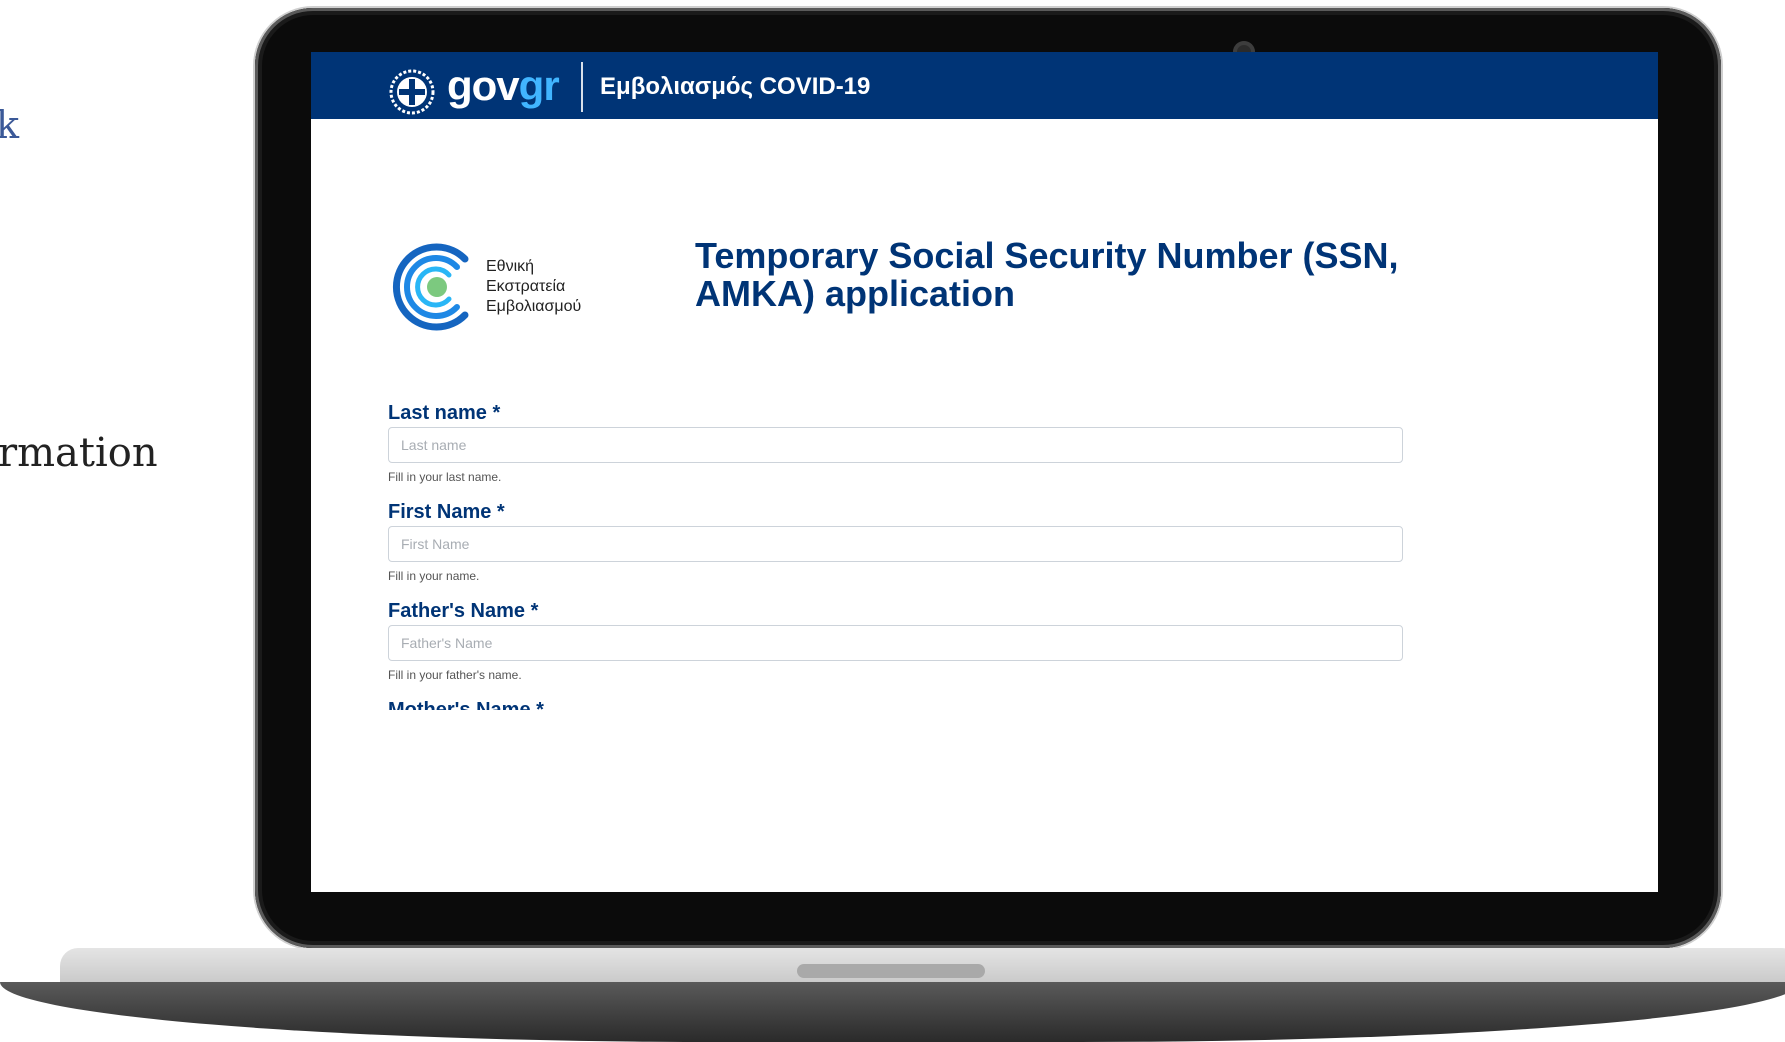  I want to click on govgr-logo-gov: gov, so click(483, 85).